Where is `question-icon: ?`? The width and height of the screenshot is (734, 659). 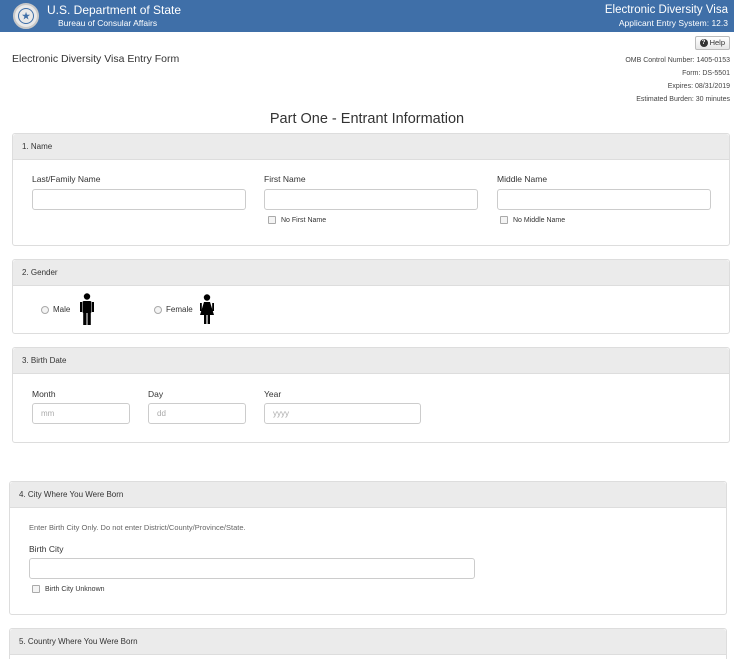
question-icon: ? is located at coordinates (703, 43).